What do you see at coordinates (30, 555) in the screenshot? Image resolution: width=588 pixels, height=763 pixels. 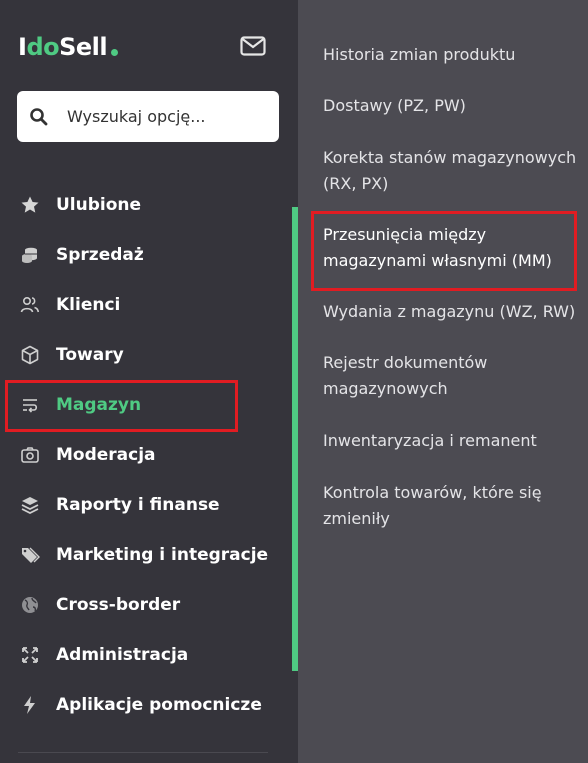 I see `tags-icon` at bounding box center [30, 555].